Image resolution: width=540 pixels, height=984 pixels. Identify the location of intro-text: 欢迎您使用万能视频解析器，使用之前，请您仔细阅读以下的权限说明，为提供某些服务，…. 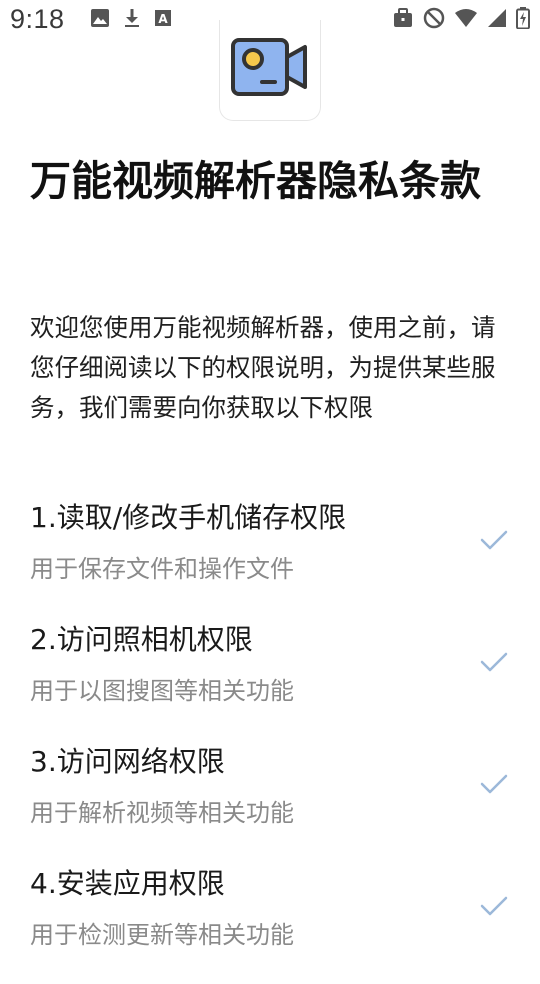
(263, 367).